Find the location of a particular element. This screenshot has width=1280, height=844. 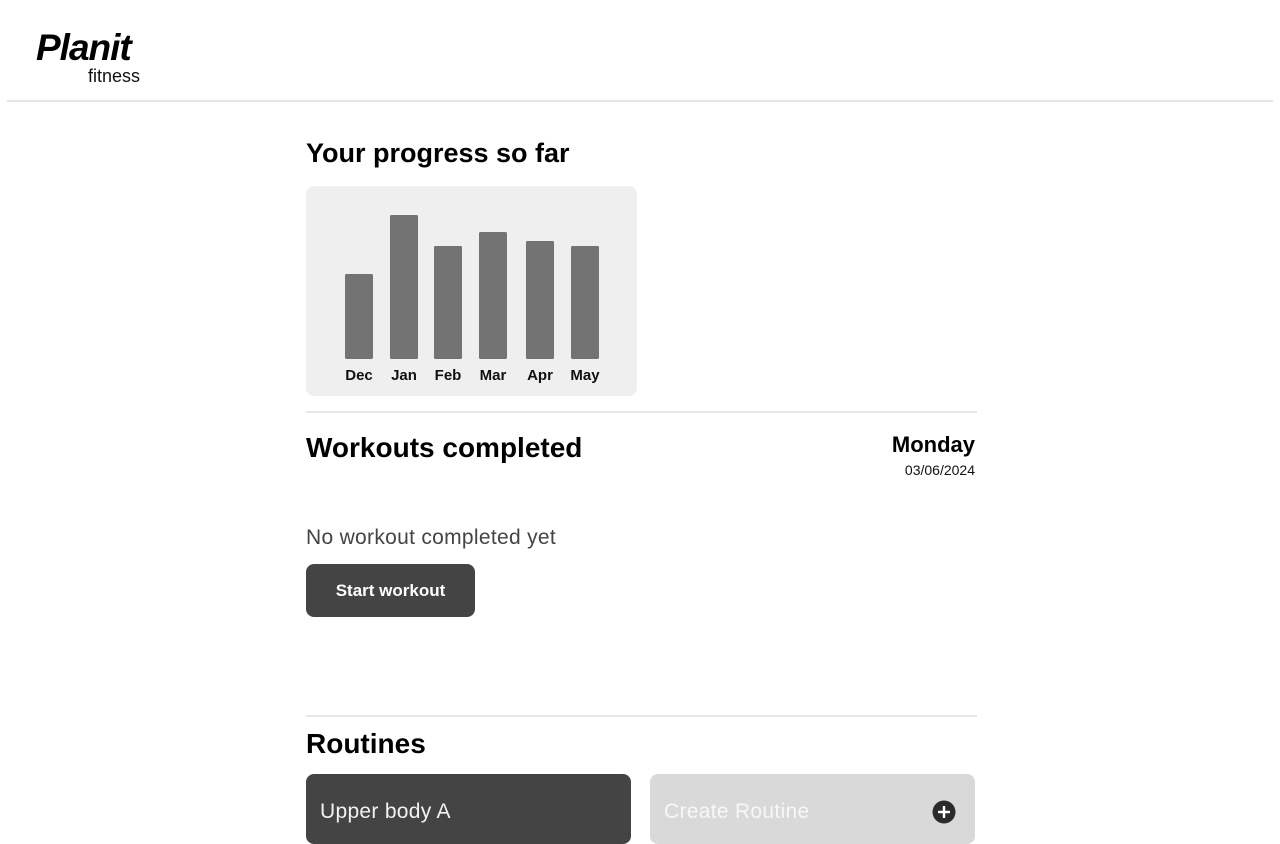

progress-title: Your progress so far is located at coordinates (438, 153).